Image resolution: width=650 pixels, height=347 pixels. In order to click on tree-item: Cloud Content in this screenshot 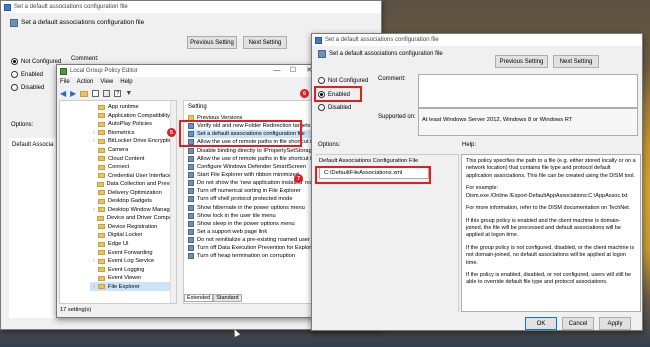, I will do `click(133, 158)`.